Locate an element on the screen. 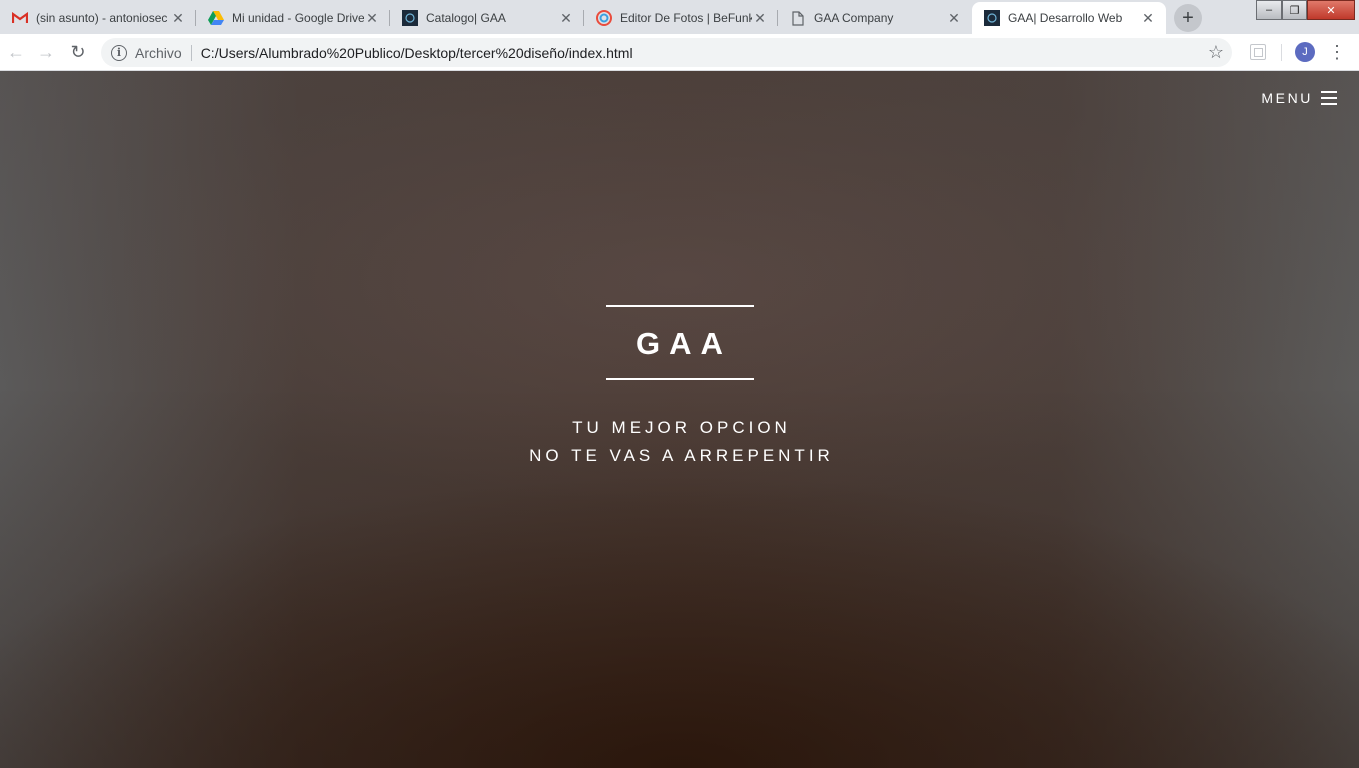  menu-label: MENU is located at coordinates (1287, 98).